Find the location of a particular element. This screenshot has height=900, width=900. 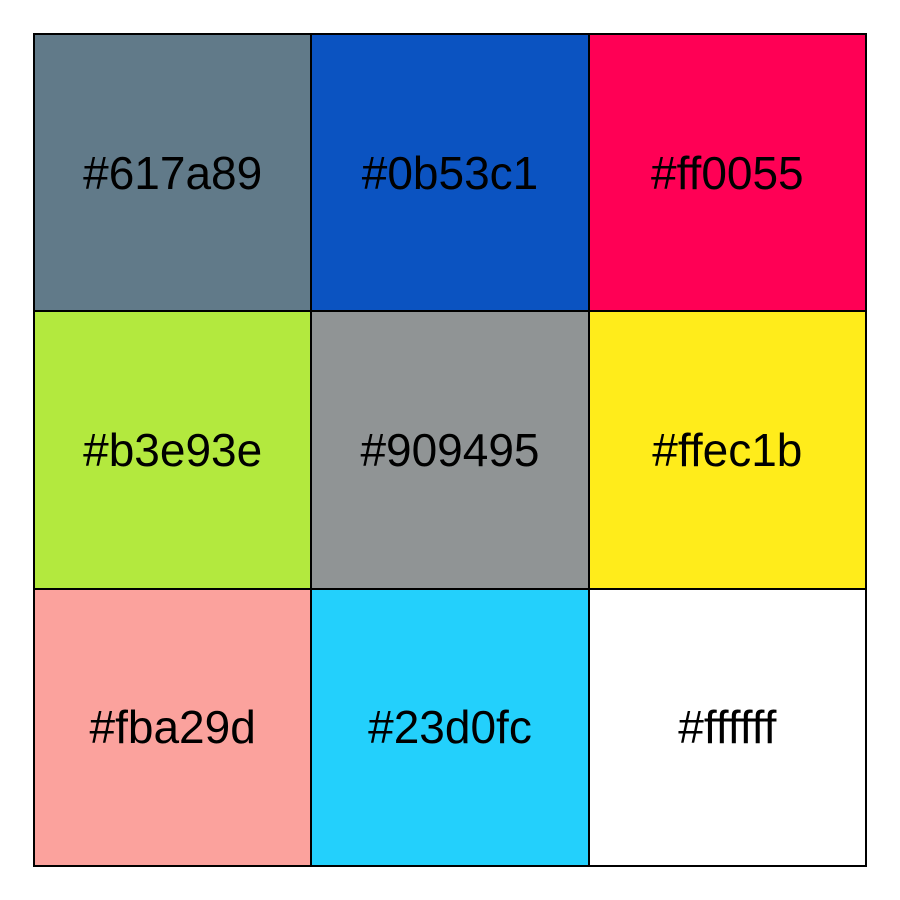

color-swatch: #0b53c1 is located at coordinates (450, 173).